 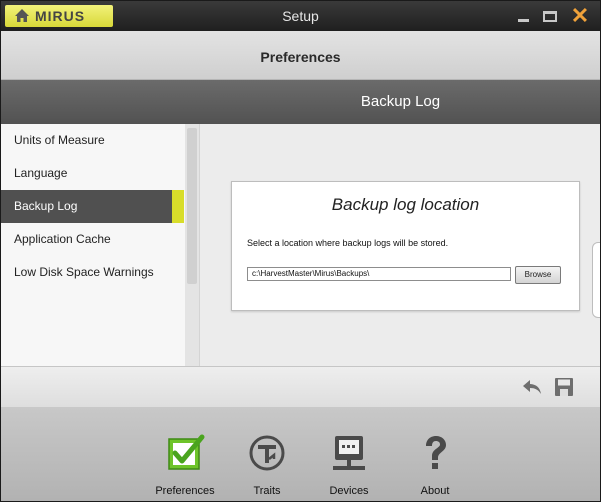 What do you see at coordinates (192, 206) in the screenshot?
I see `scrollbar-thumb` at bounding box center [192, 206].